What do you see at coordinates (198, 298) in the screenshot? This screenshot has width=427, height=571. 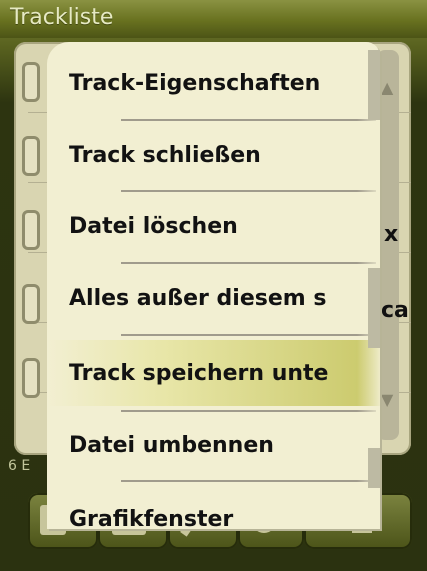 I see `menu-item-label: Alles außer diesem s` at bounding box center [198, 298].